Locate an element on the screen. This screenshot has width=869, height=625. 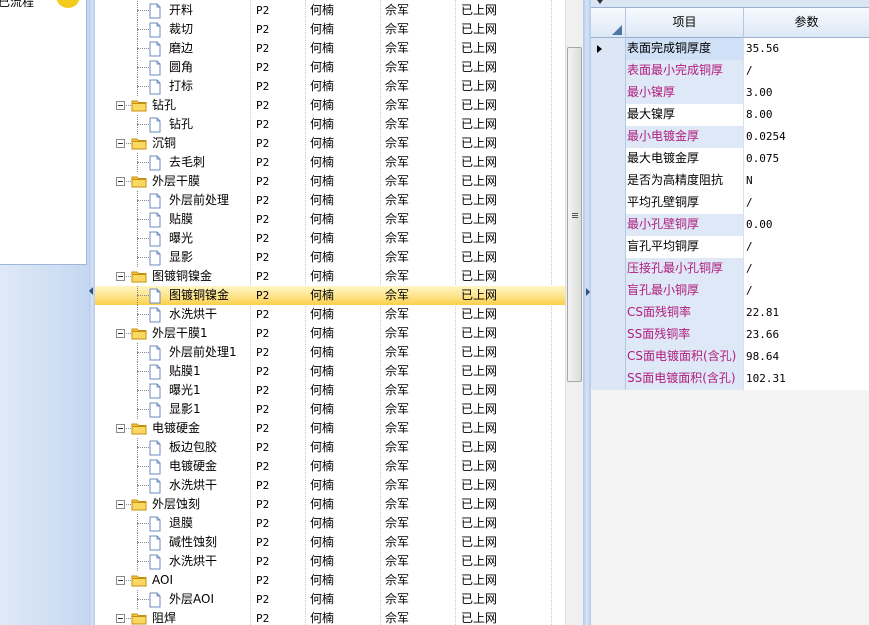
tree-node-row: 裁切 P2 何楠 佘军 已上网 is located at coordinates (330, 29).